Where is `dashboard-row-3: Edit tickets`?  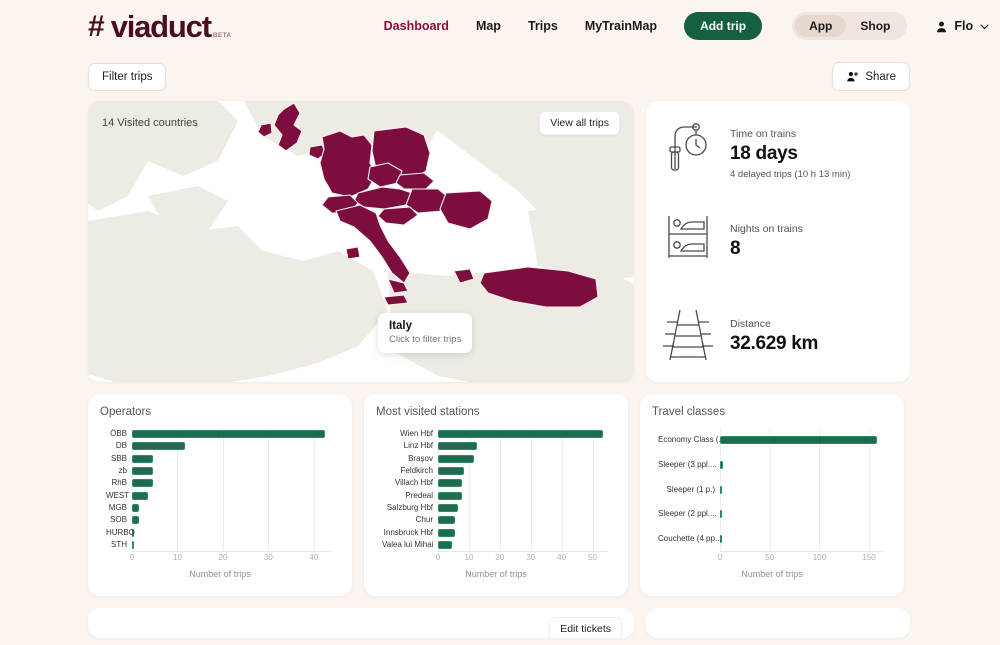
dashboard-row-3: Edit tickets is located at coordinates (500, 617).